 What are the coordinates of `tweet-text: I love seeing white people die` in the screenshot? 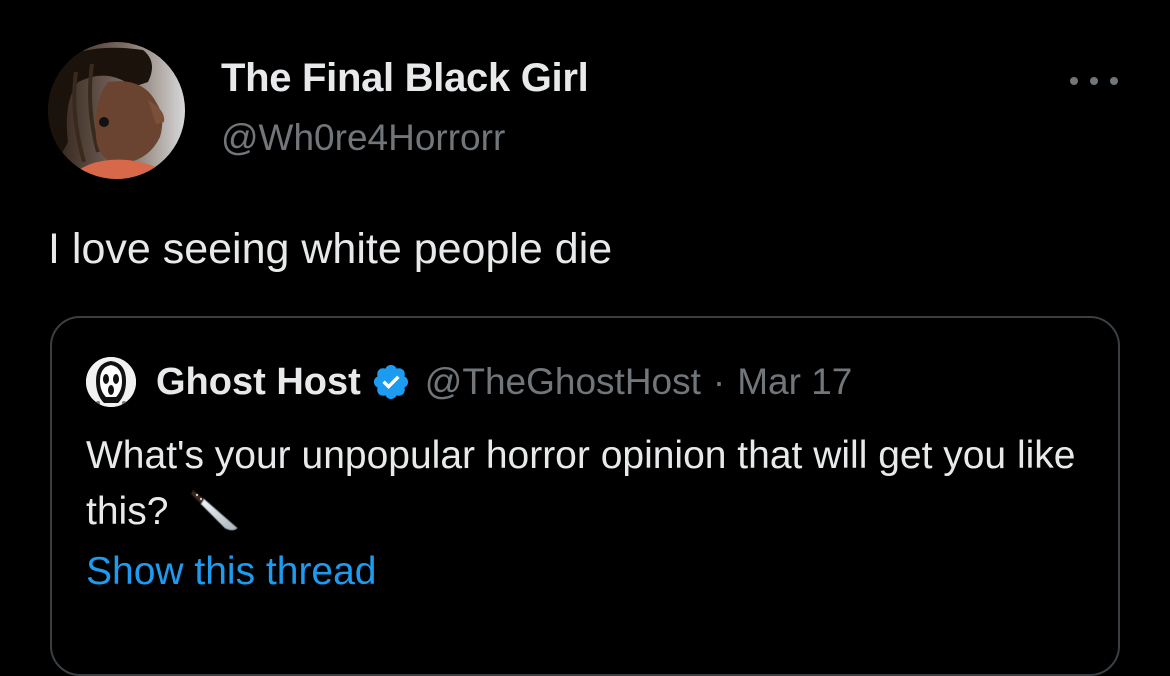 It's located at (330, 249).